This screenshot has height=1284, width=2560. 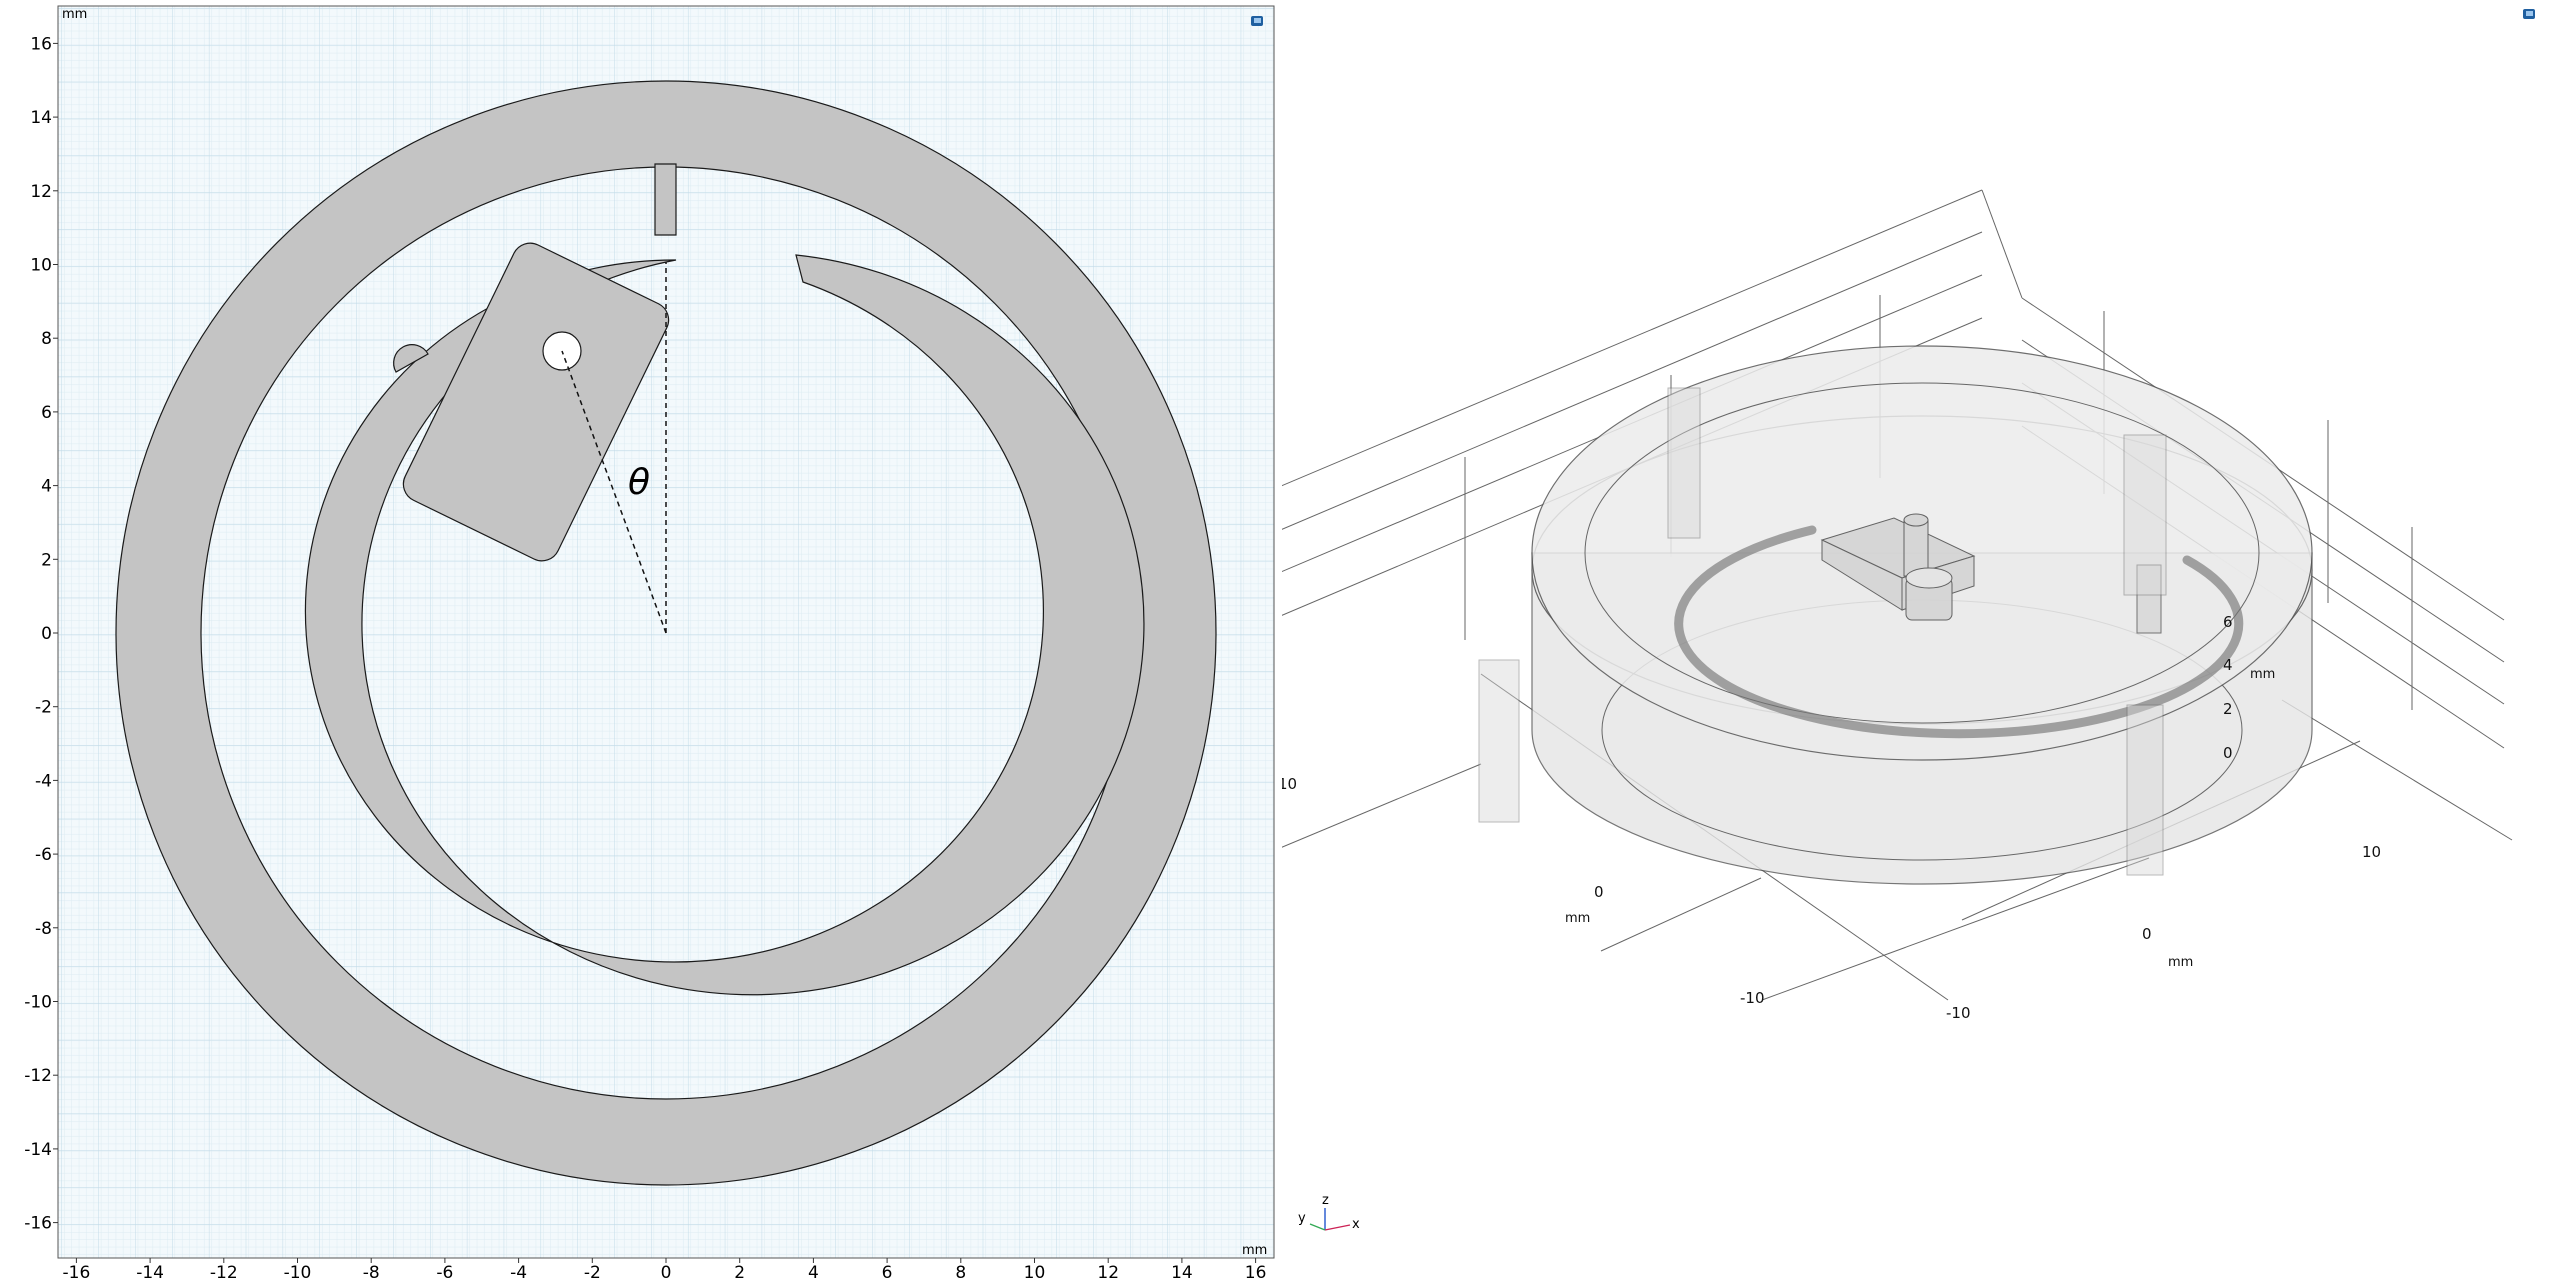 What do you see at coordinates (2262, 674) in the screenshot?
I see `unit-label-z: mm` at bounding box center [2262, 674].